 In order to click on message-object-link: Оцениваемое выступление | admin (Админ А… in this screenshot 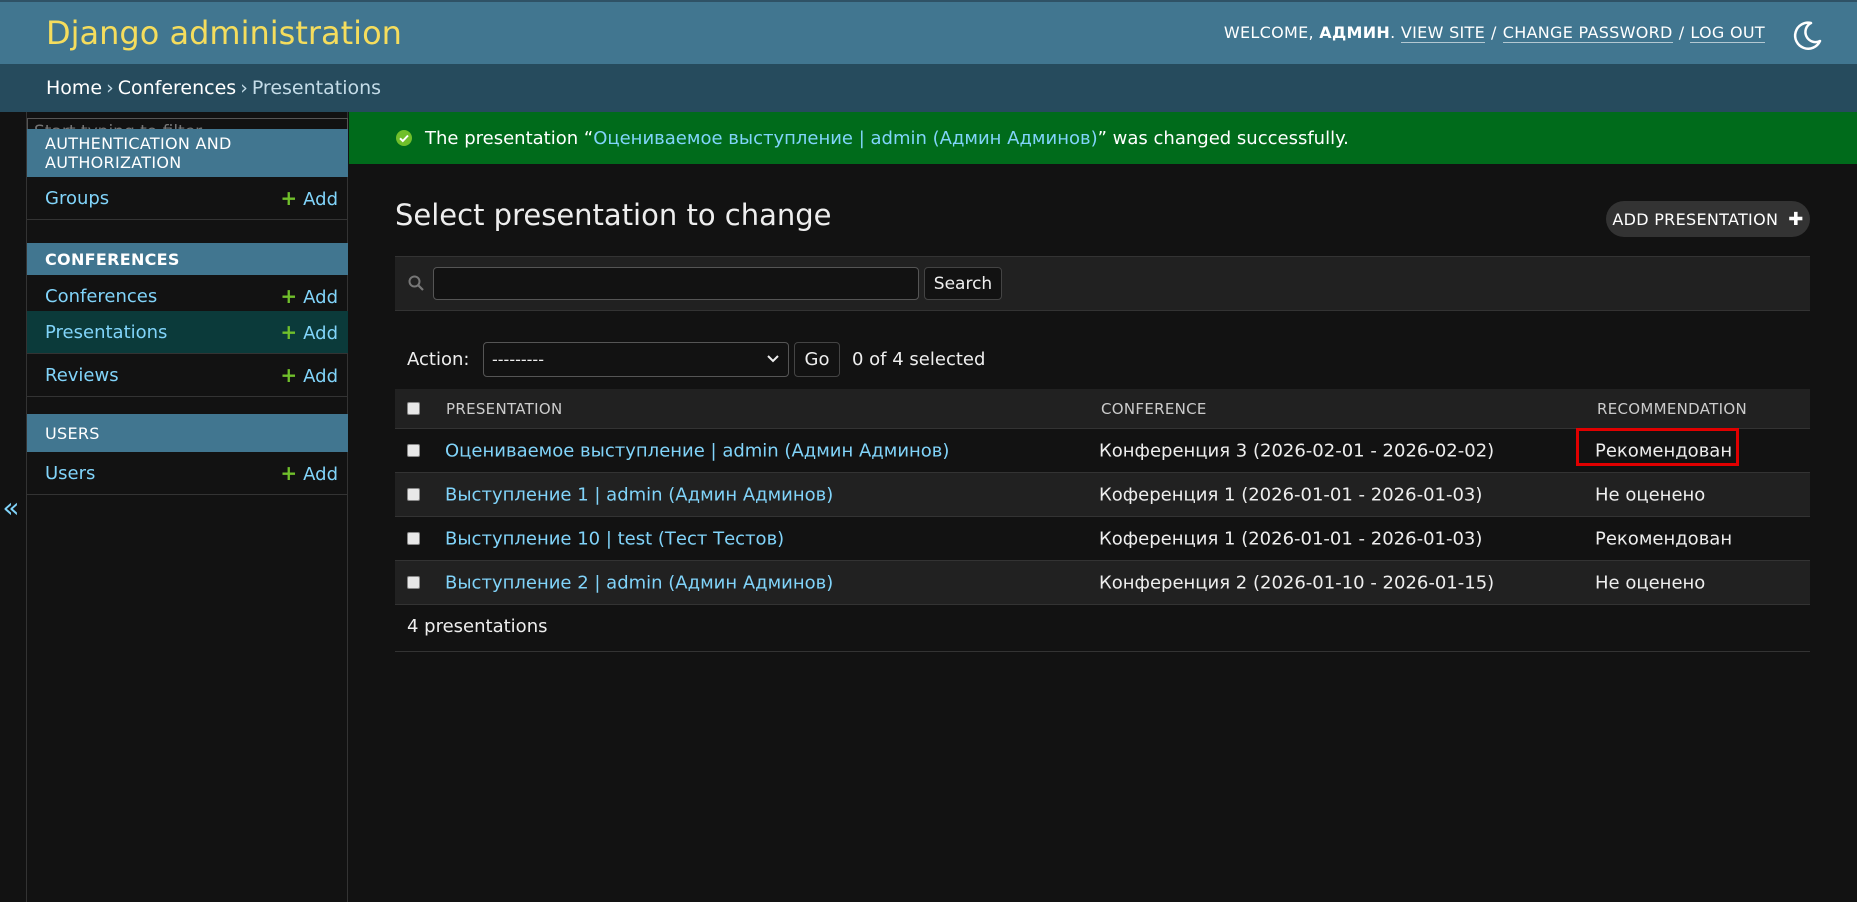, I will do `click(845, 138)`.